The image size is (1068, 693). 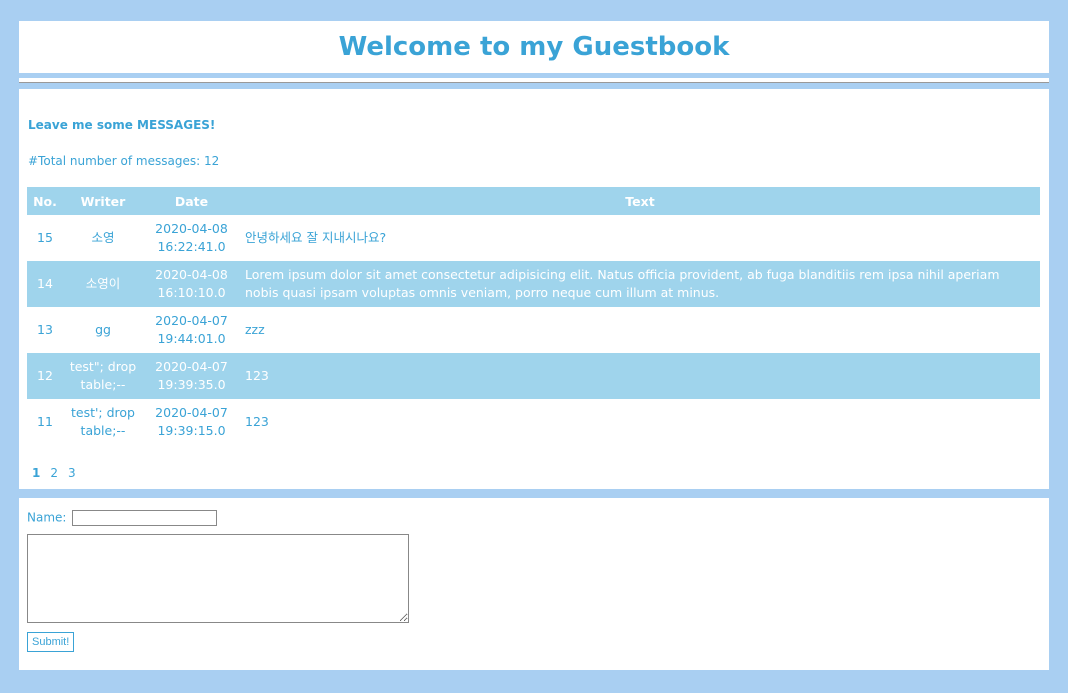 What do you see at coordinates (191, 422) in the screenshot?
I see `row-date: 2020-04-07 19:39:15.0` at bounding box center [191, 422].